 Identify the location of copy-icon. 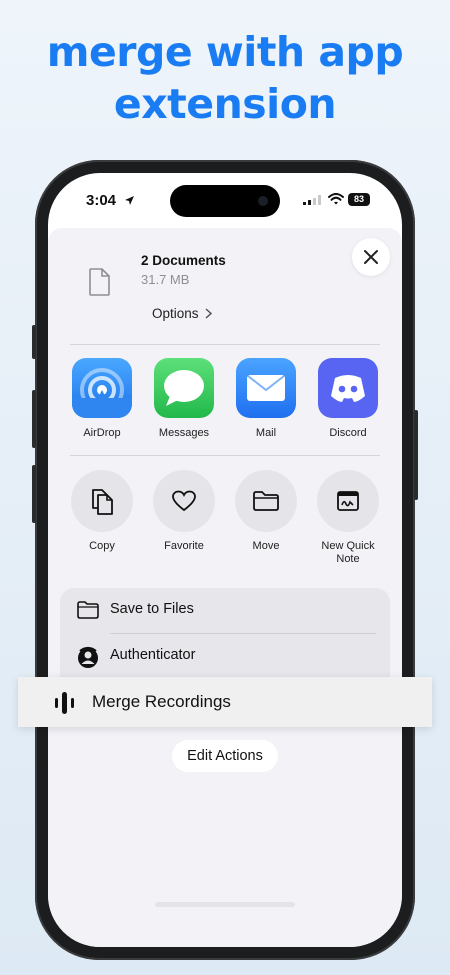
(102, 502).